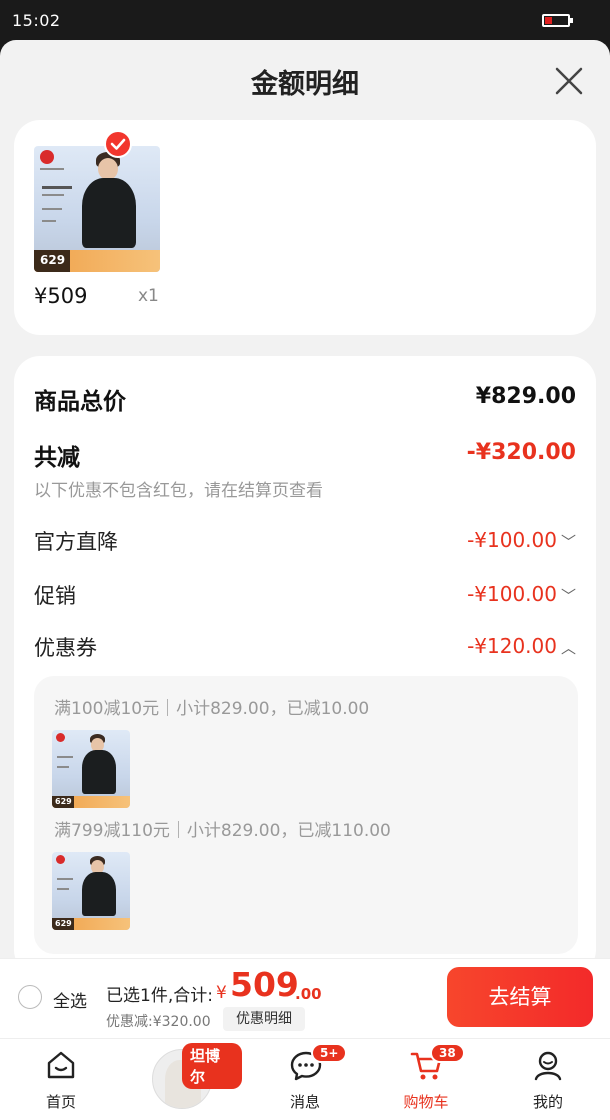 Image resolution: width=610 pixels, height=1120 pixels. What do you see at coordinates (30, 997) in the screenshot?
I see `select-all-radio` at bounding box center [30, 997].